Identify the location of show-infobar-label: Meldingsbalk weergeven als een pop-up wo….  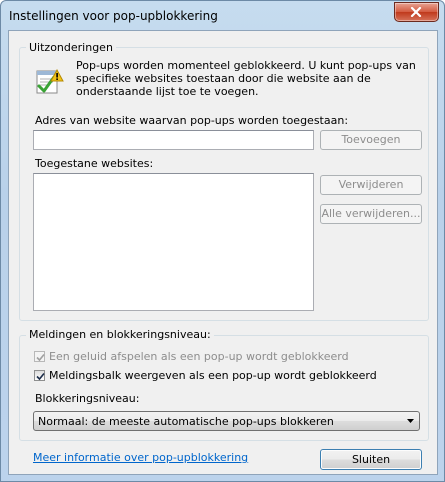
(213, 375).